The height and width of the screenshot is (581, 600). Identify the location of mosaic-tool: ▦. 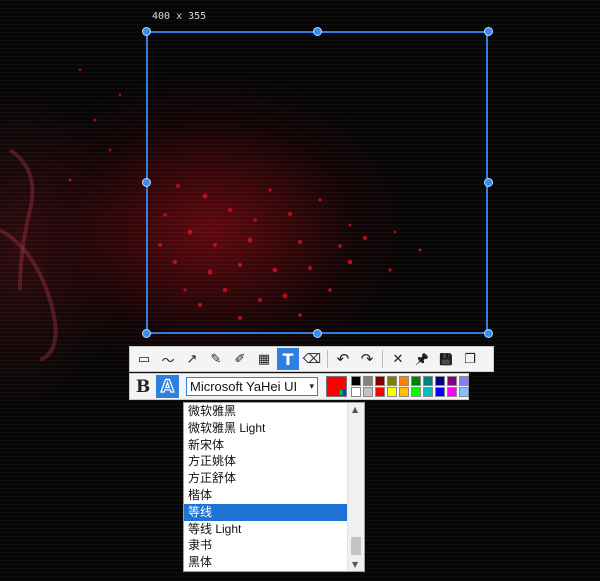
(264, 359).